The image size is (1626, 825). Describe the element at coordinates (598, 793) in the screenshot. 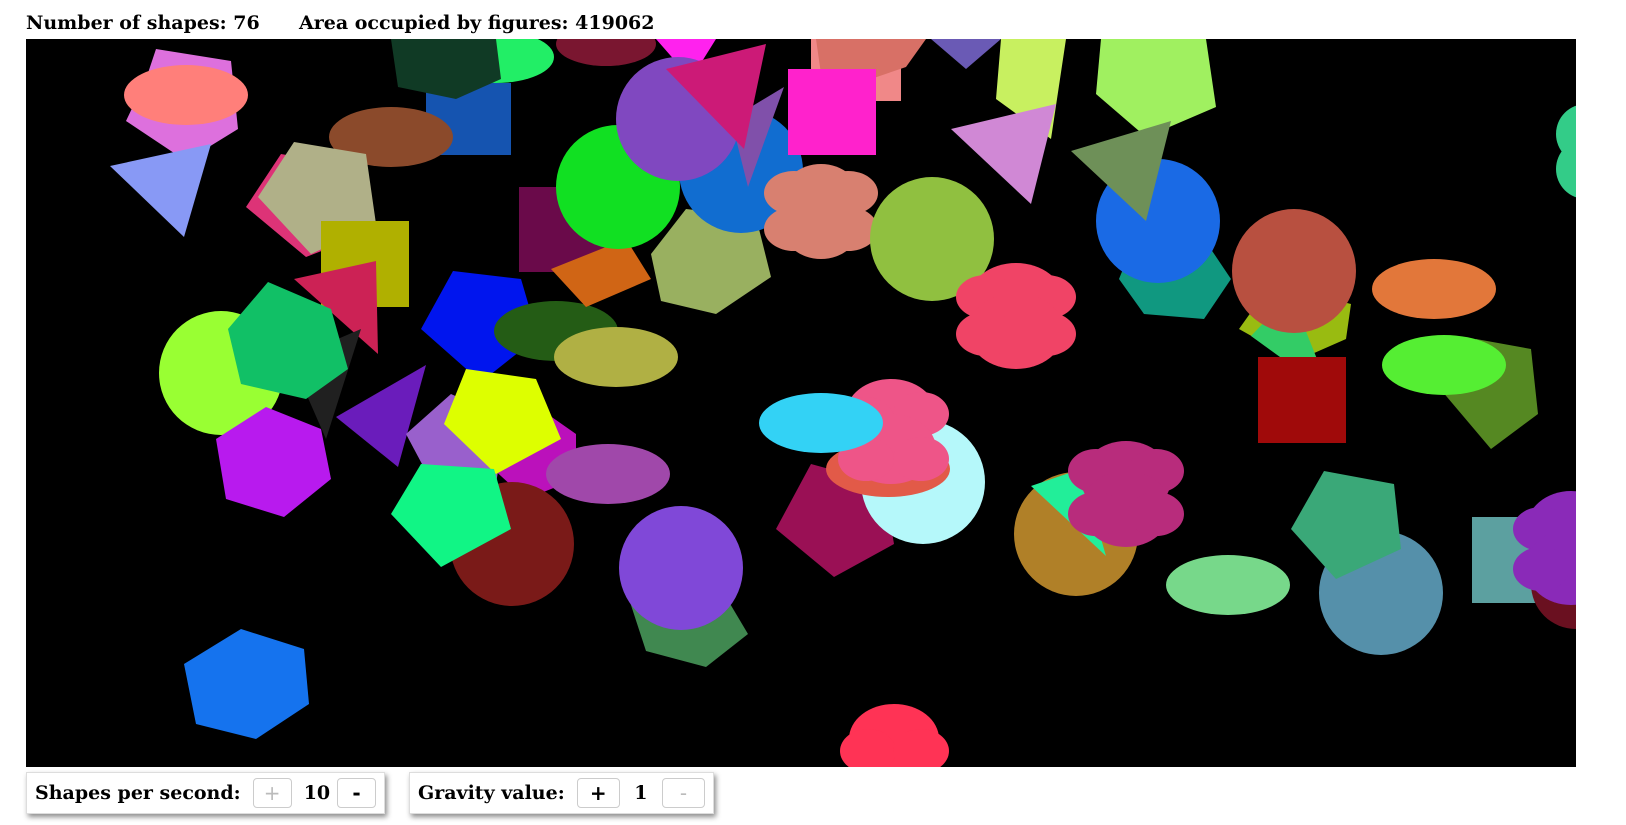

I see `gravity-increase-button: +` at that location.